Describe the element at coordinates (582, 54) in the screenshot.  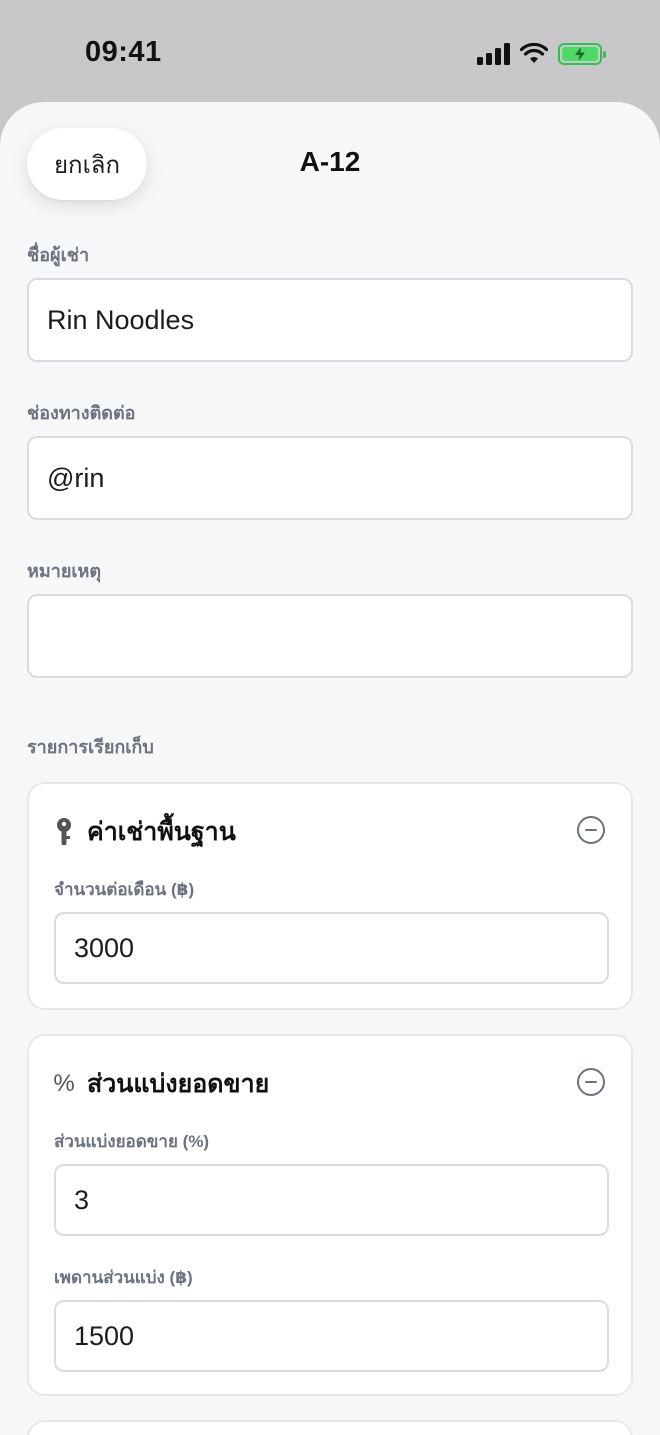
I see `battery-charging-icon` at that location.